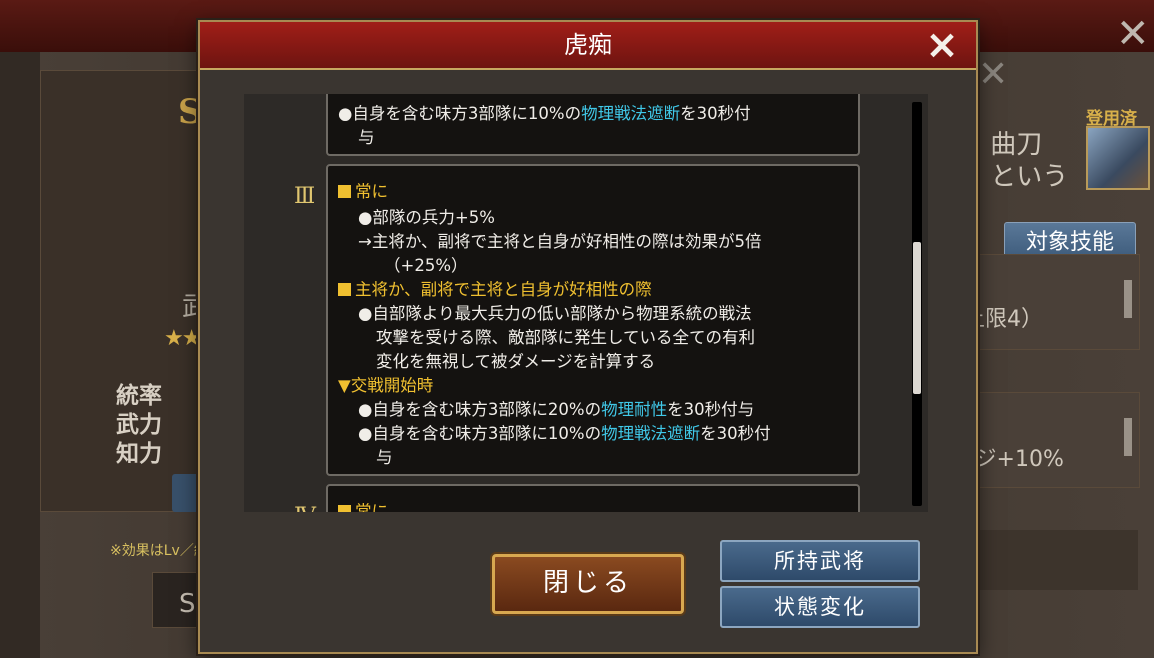 Image resolution: width=1154 pixels, height=658 pixels. I want to click on tier-label: Ⅲ, so click(305, 196).